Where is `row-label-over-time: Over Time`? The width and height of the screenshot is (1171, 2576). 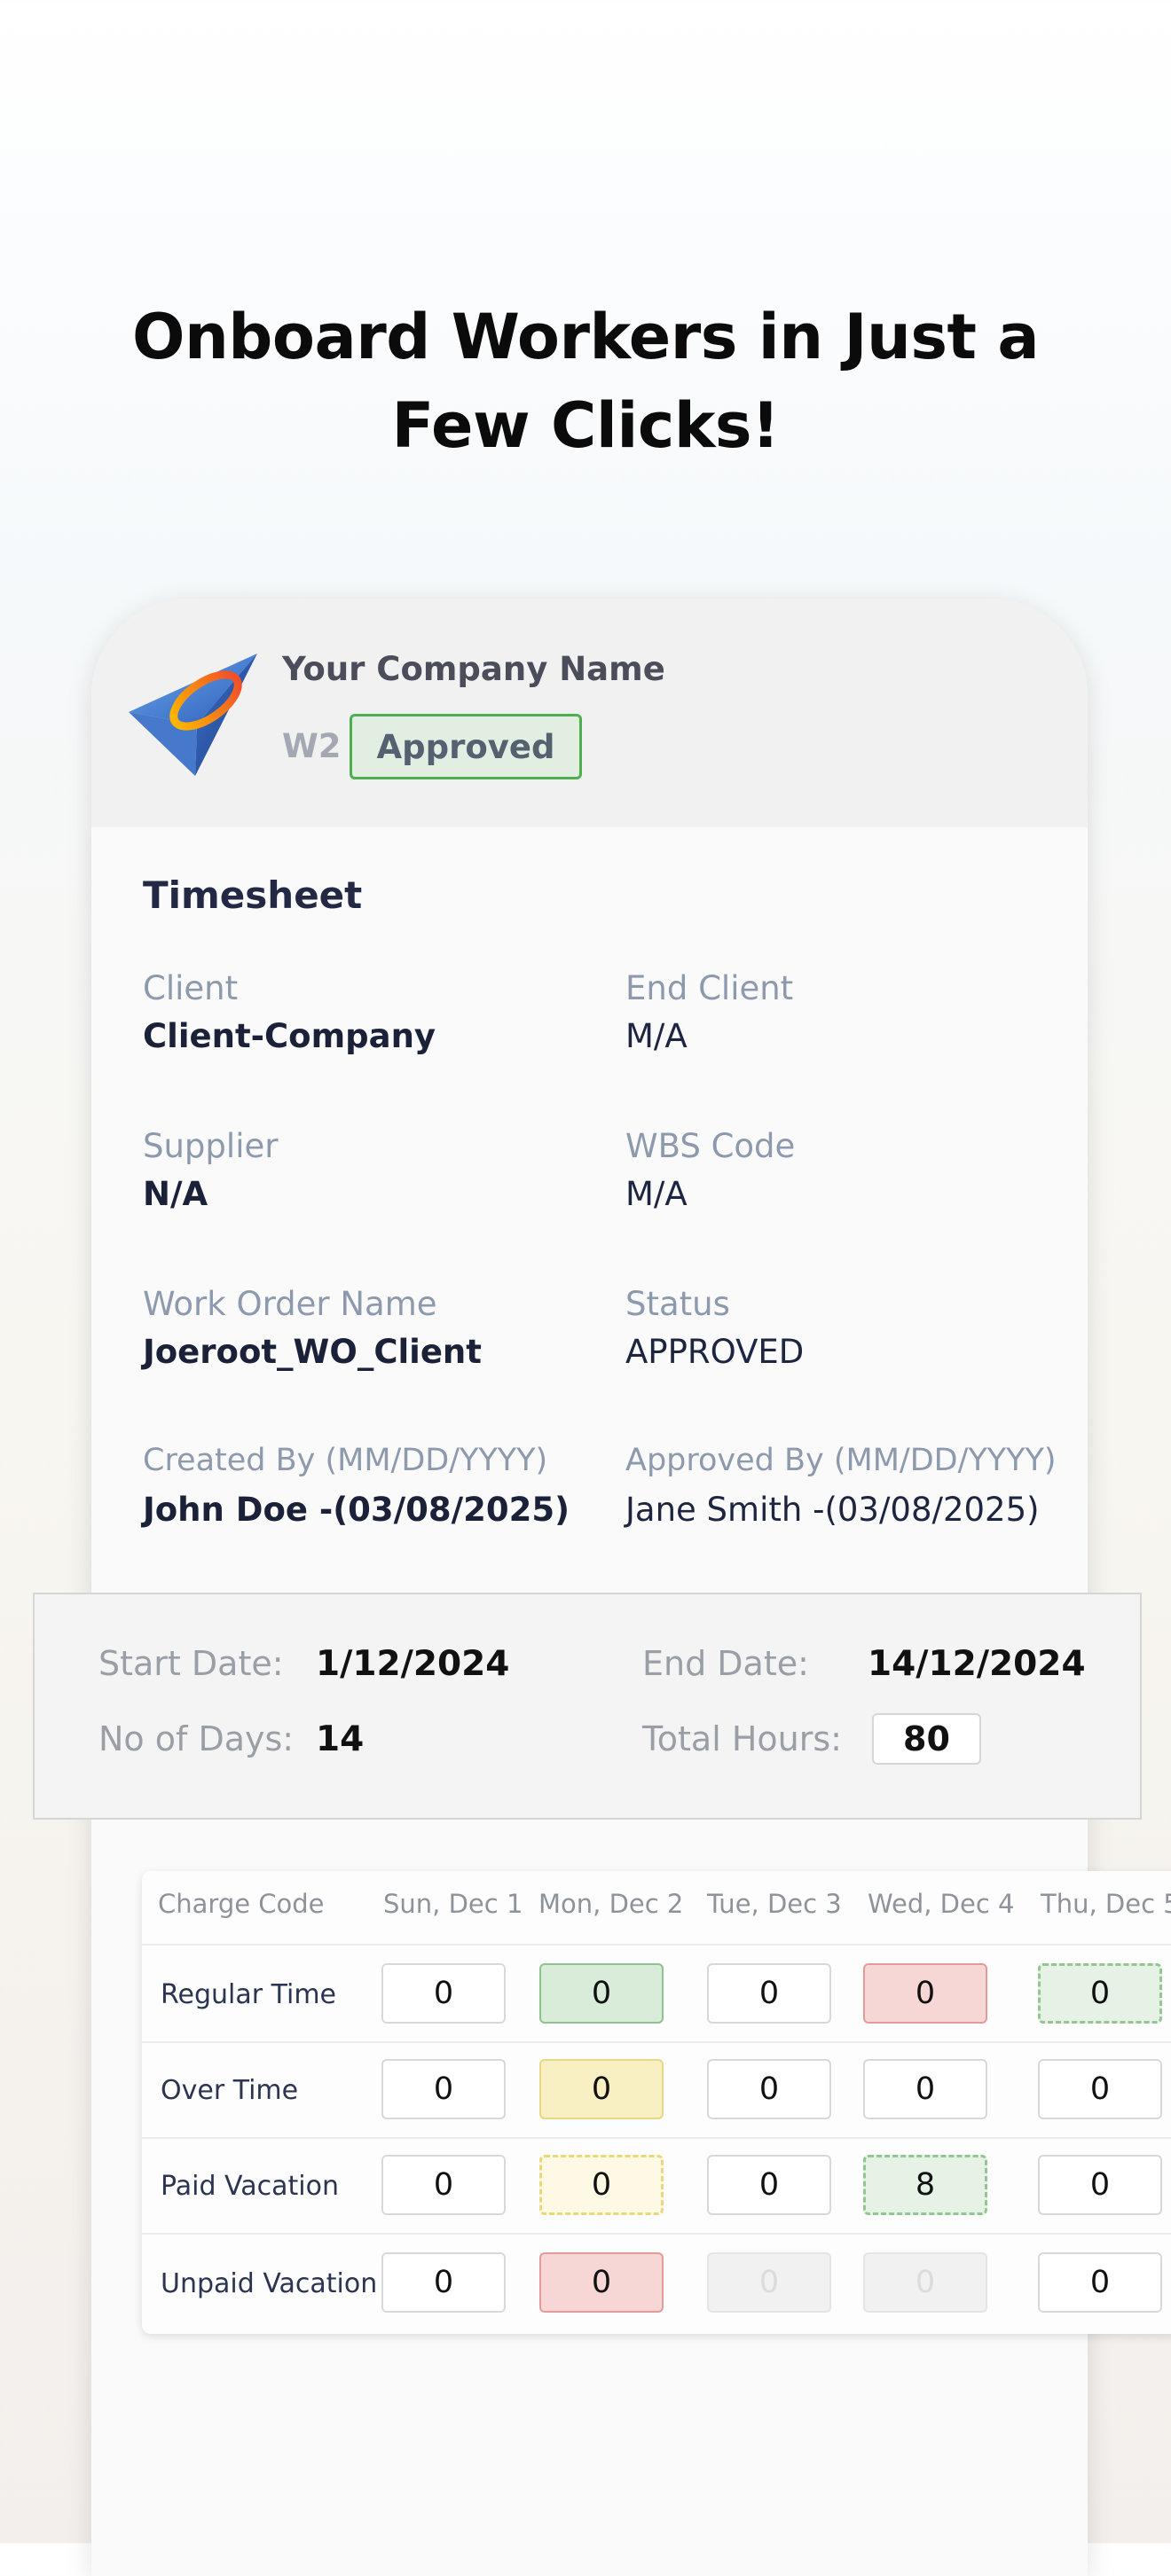
row-label-over-time: Over Time is located at coordinates (230, 2090).